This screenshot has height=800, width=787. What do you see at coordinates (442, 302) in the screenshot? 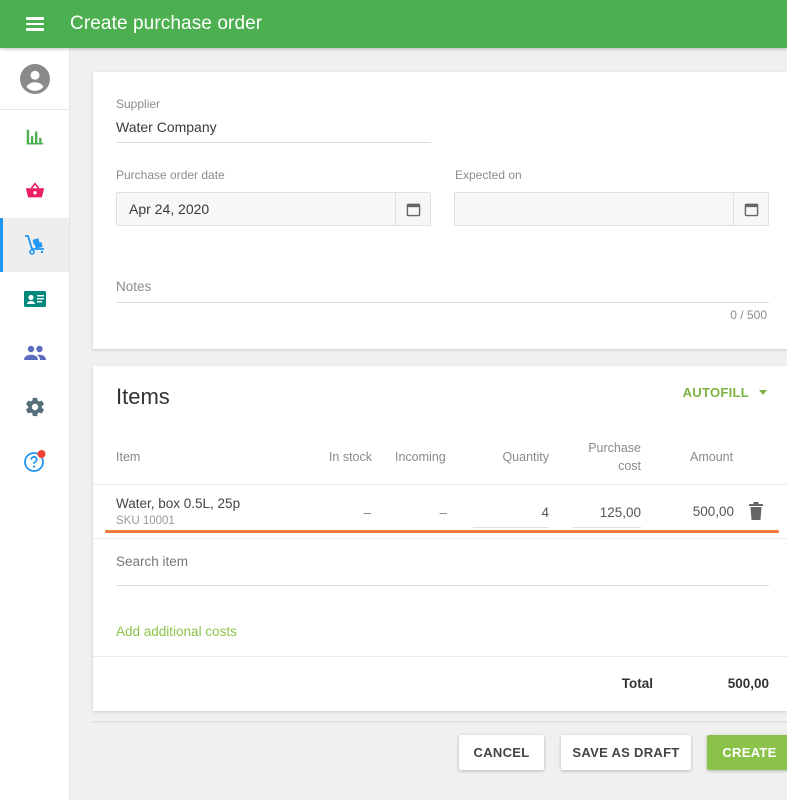
I see `notes-underline` at bounding box center [442, 302].